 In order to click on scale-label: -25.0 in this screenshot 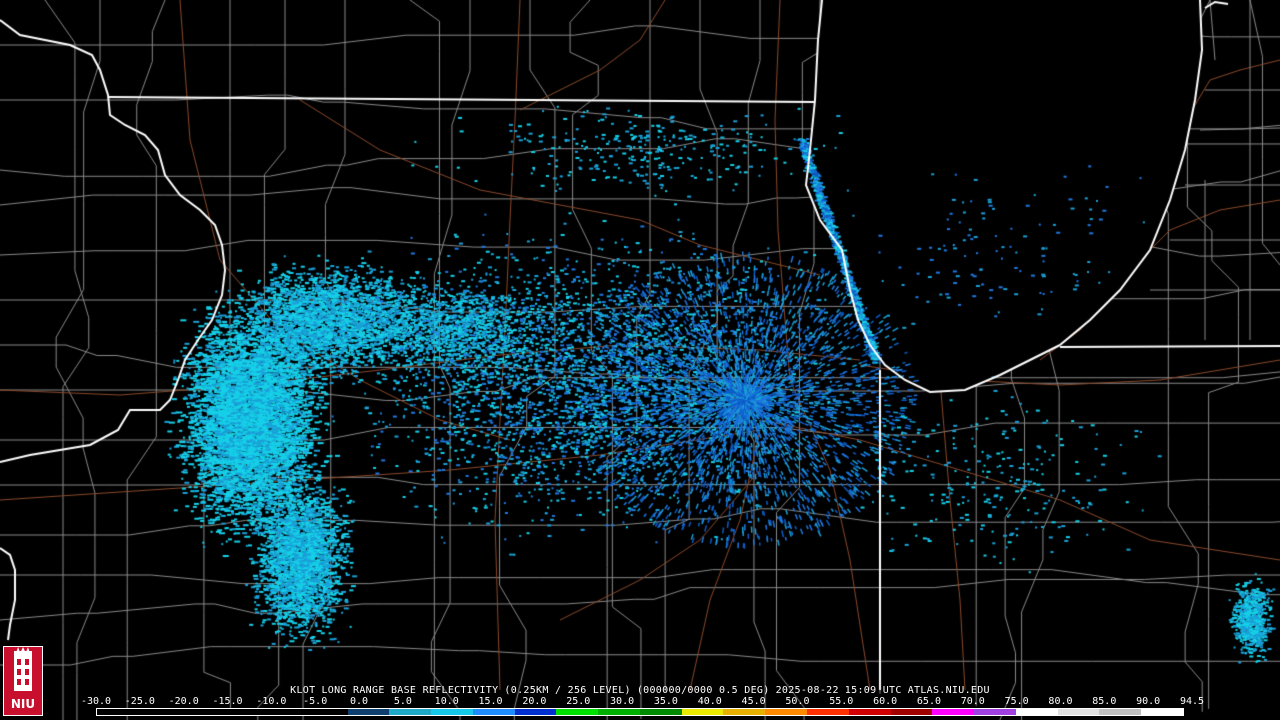, I will do `click(139, 701)`.